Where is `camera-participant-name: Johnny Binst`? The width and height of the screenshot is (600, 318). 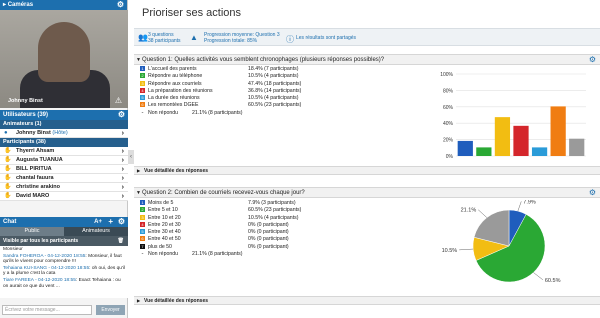
camera-participant-name: Johnny Binst is located at coordinates (25, 101).